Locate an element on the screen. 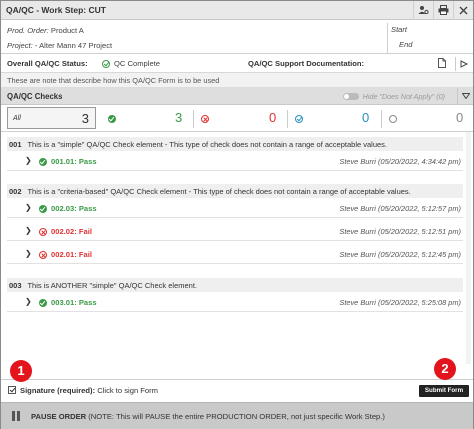  pass-filter-icon is located at coordinates (112, 118).